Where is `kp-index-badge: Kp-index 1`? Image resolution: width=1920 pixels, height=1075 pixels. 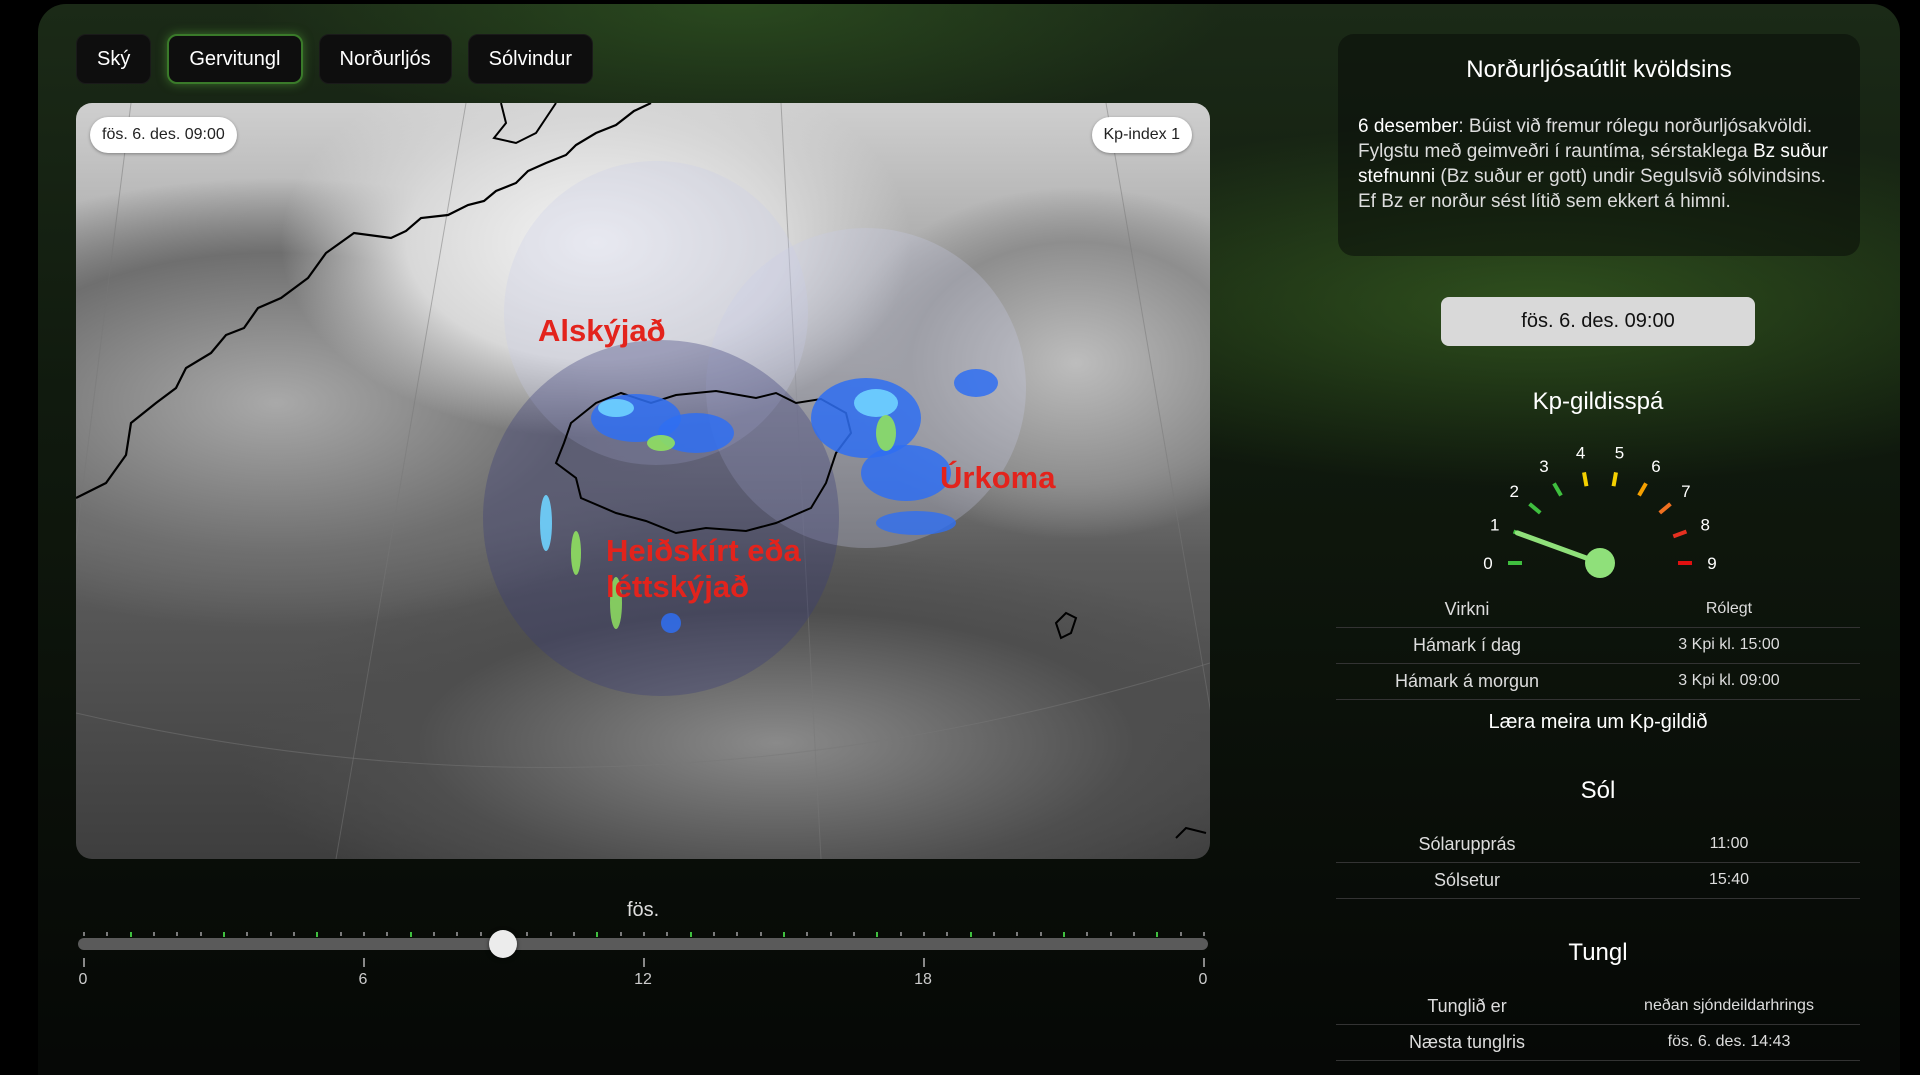
kp-index-badge: Kp-index 1 is located at coordinates (1141, 135).